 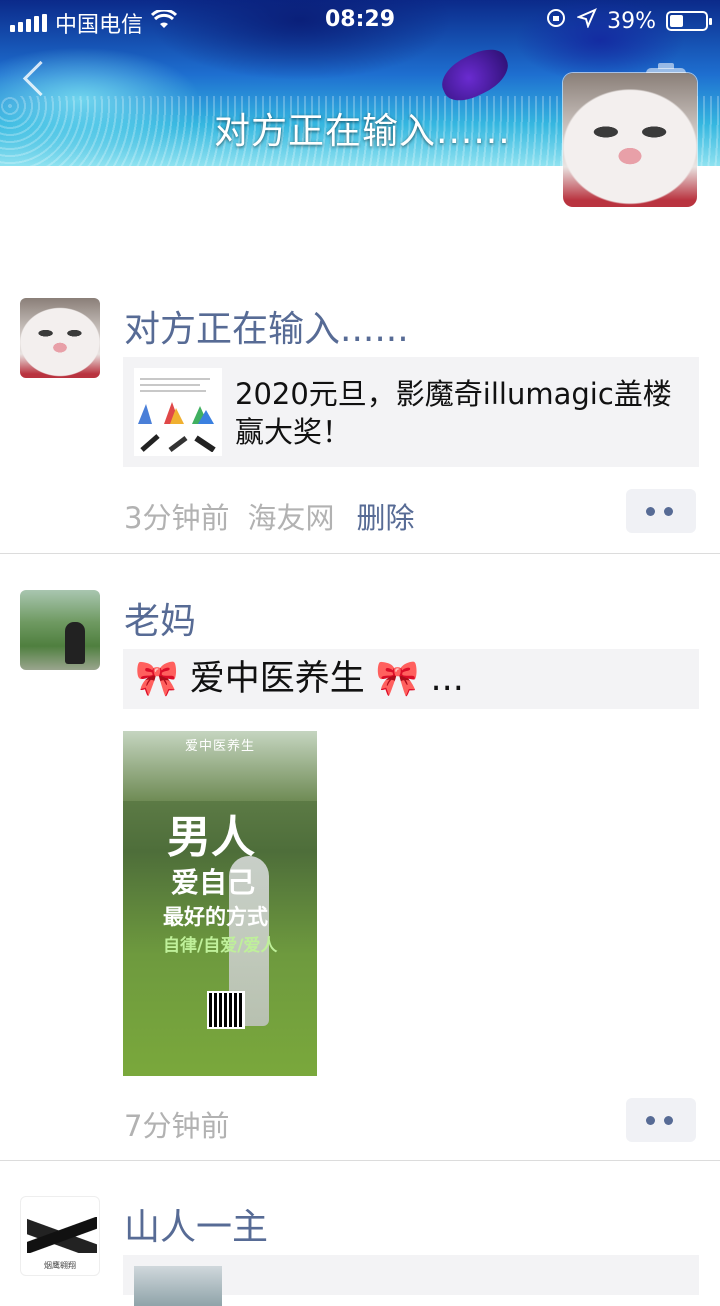 I want to click on status-right: 39%, so click(x=628, y=21).